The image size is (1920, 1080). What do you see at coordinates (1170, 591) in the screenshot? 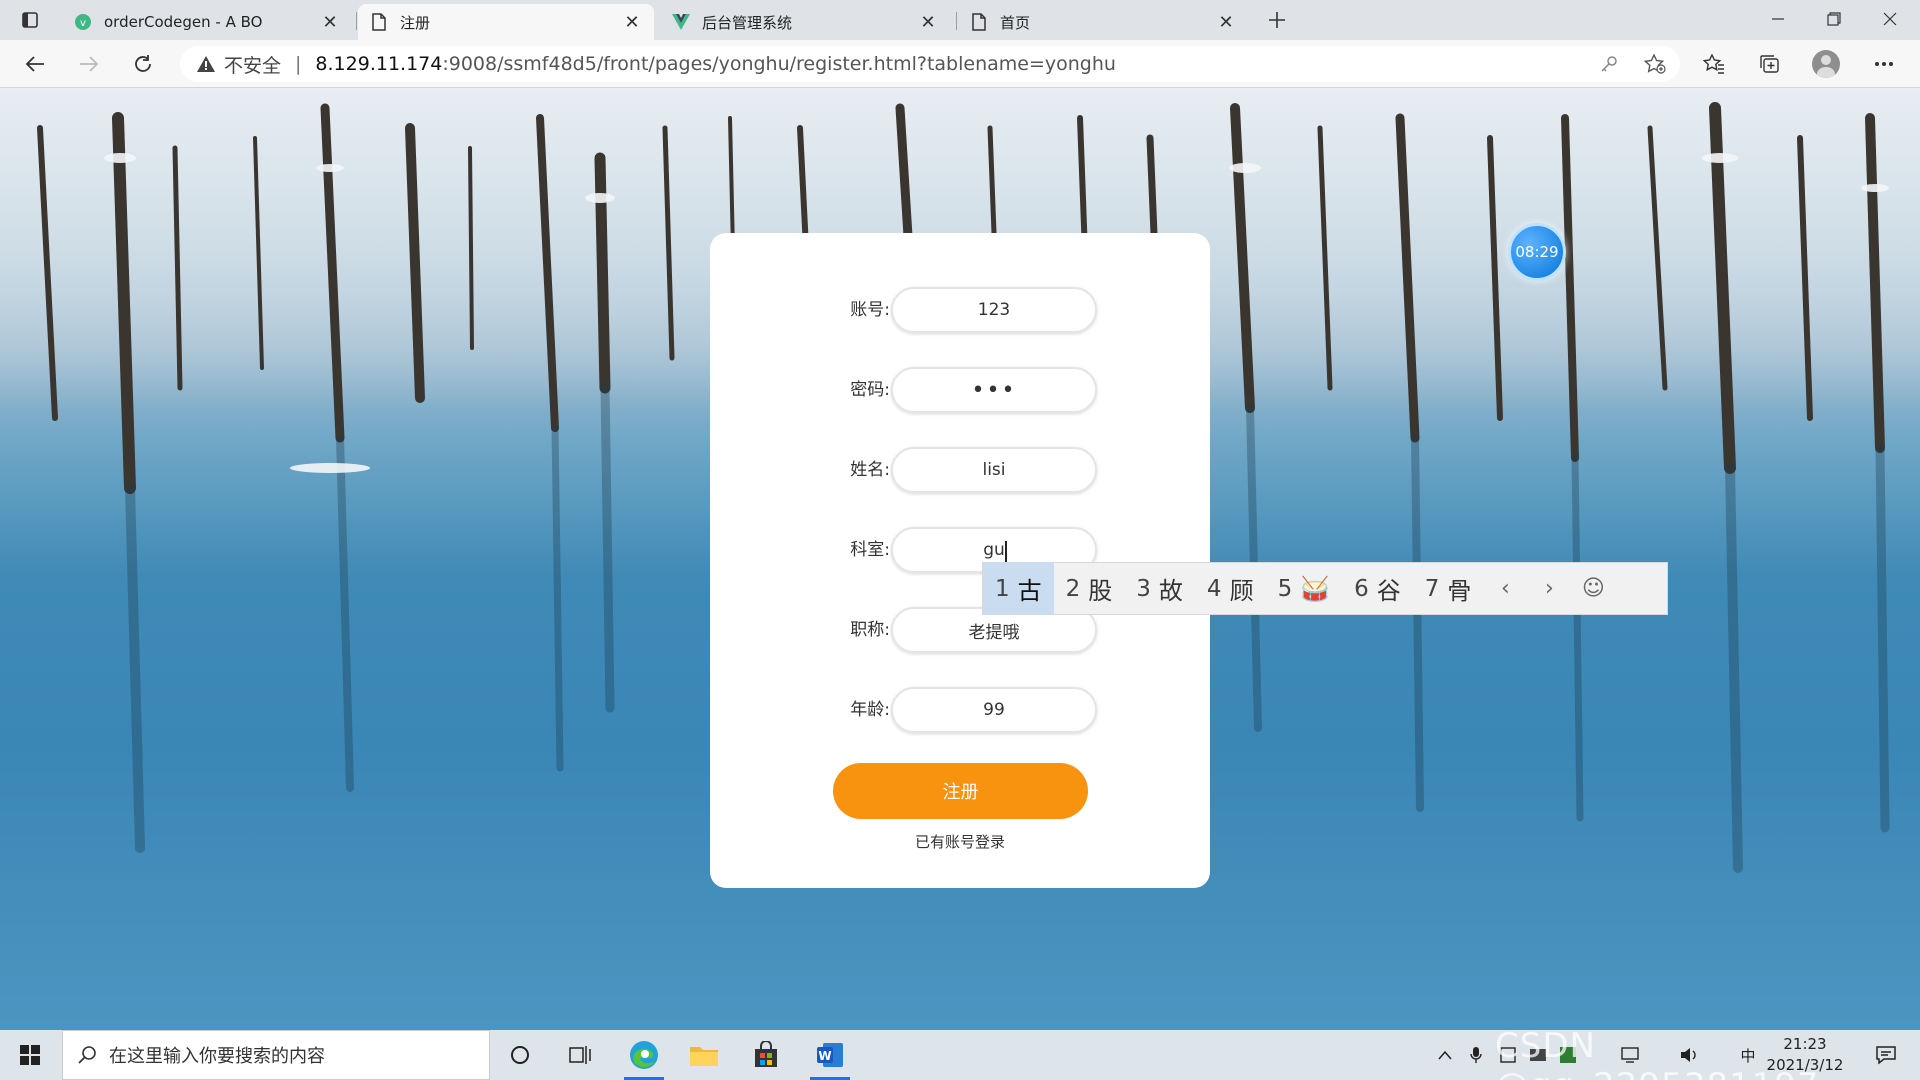
I see `candidate-text: 故` at bounding box center [1170, 591].